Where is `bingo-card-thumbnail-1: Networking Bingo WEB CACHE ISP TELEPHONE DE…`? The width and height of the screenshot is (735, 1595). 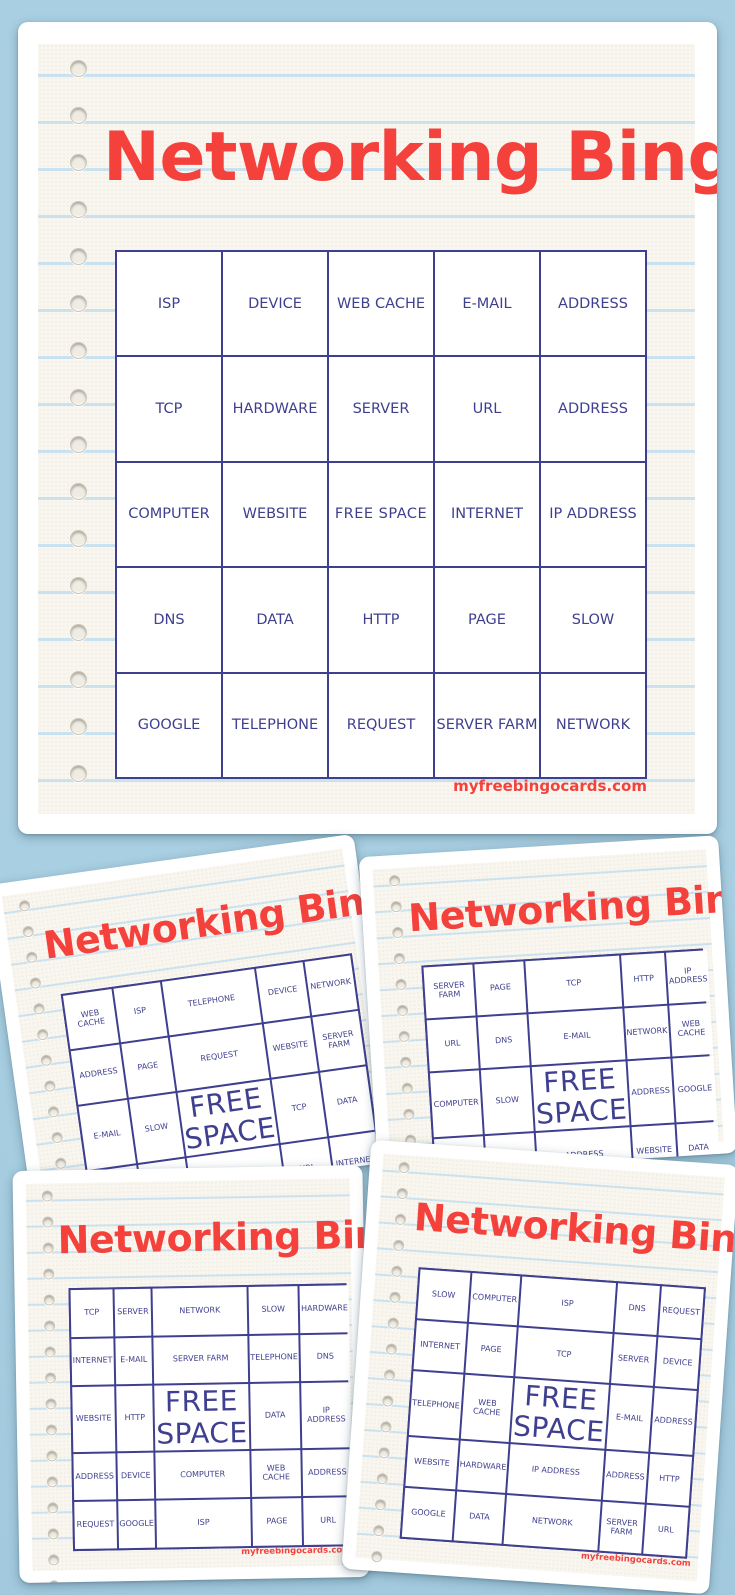 bingo-card-thumbnail-1: Networking Bingo WEB CACHE ISP TELEPHONE DE… is located at coordinates (200, 1023).